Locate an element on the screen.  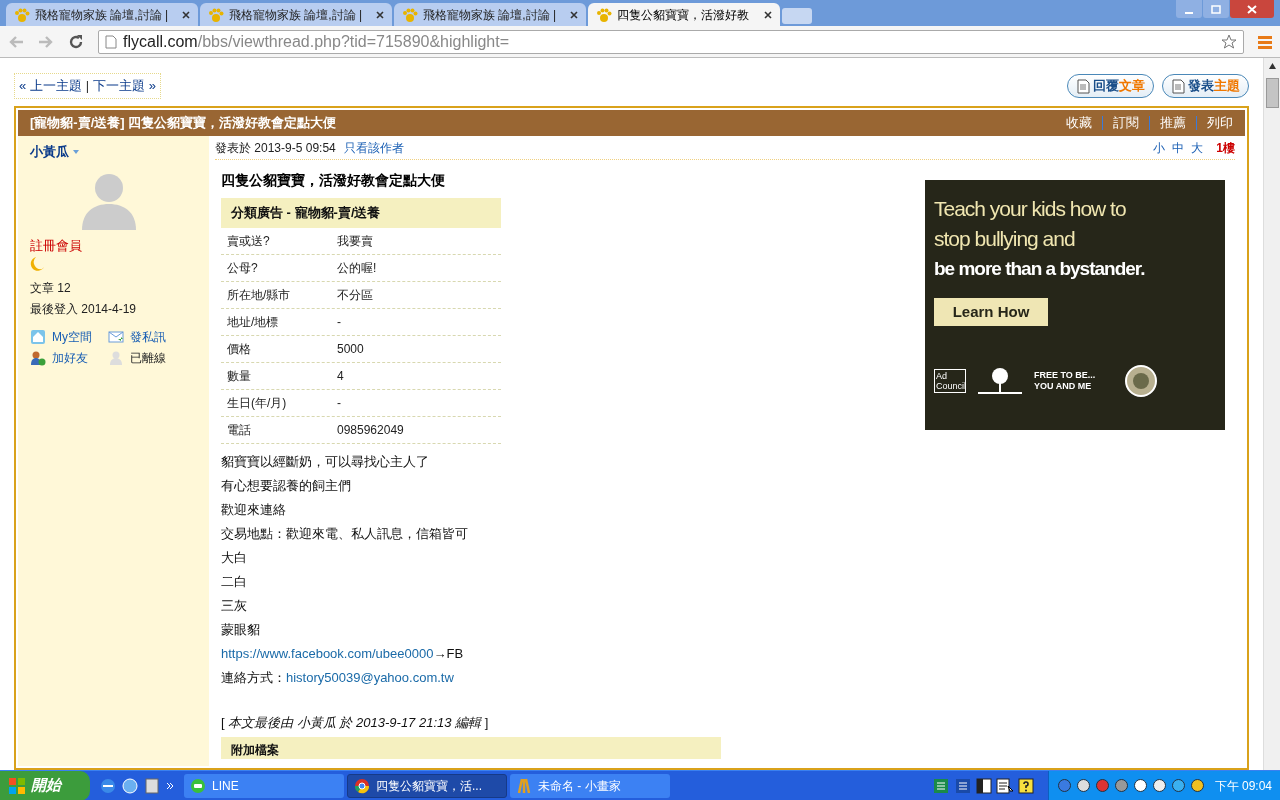
ad-headline: stop bullying and is located at coordinates (1005, 239).